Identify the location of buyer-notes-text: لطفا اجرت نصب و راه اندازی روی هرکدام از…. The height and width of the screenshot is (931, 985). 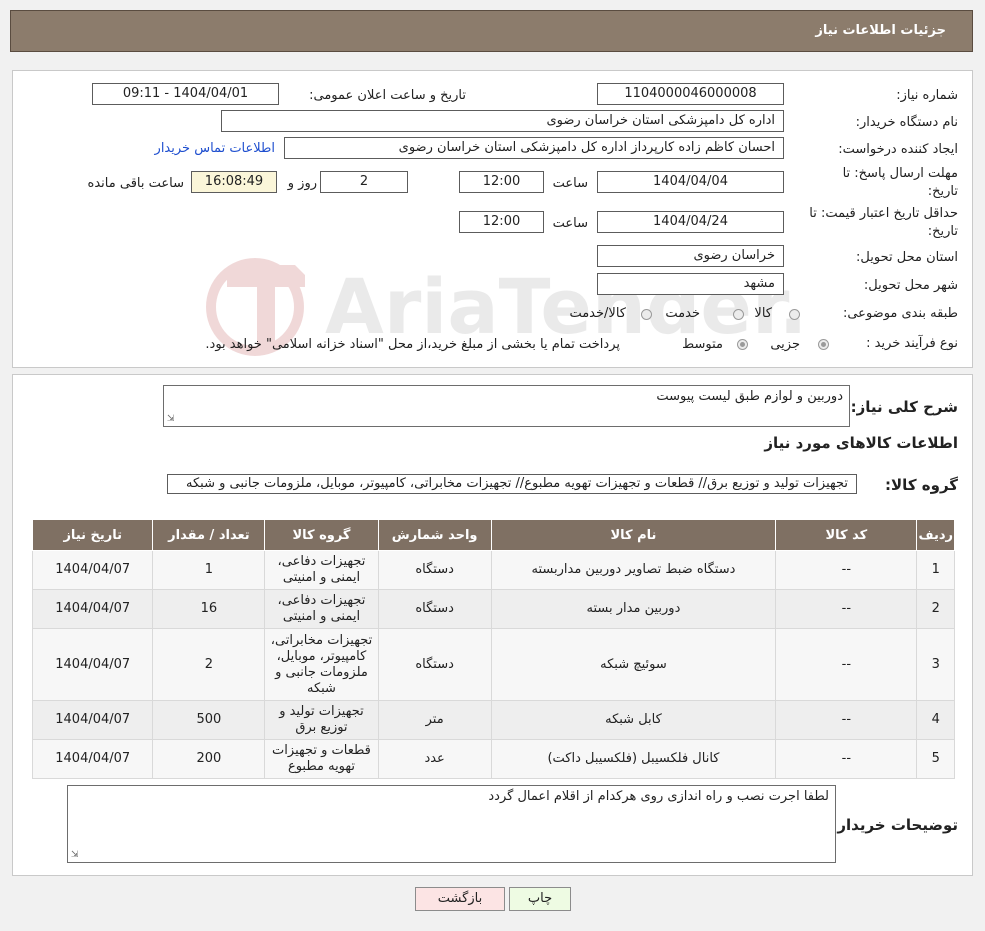
(658, 796).